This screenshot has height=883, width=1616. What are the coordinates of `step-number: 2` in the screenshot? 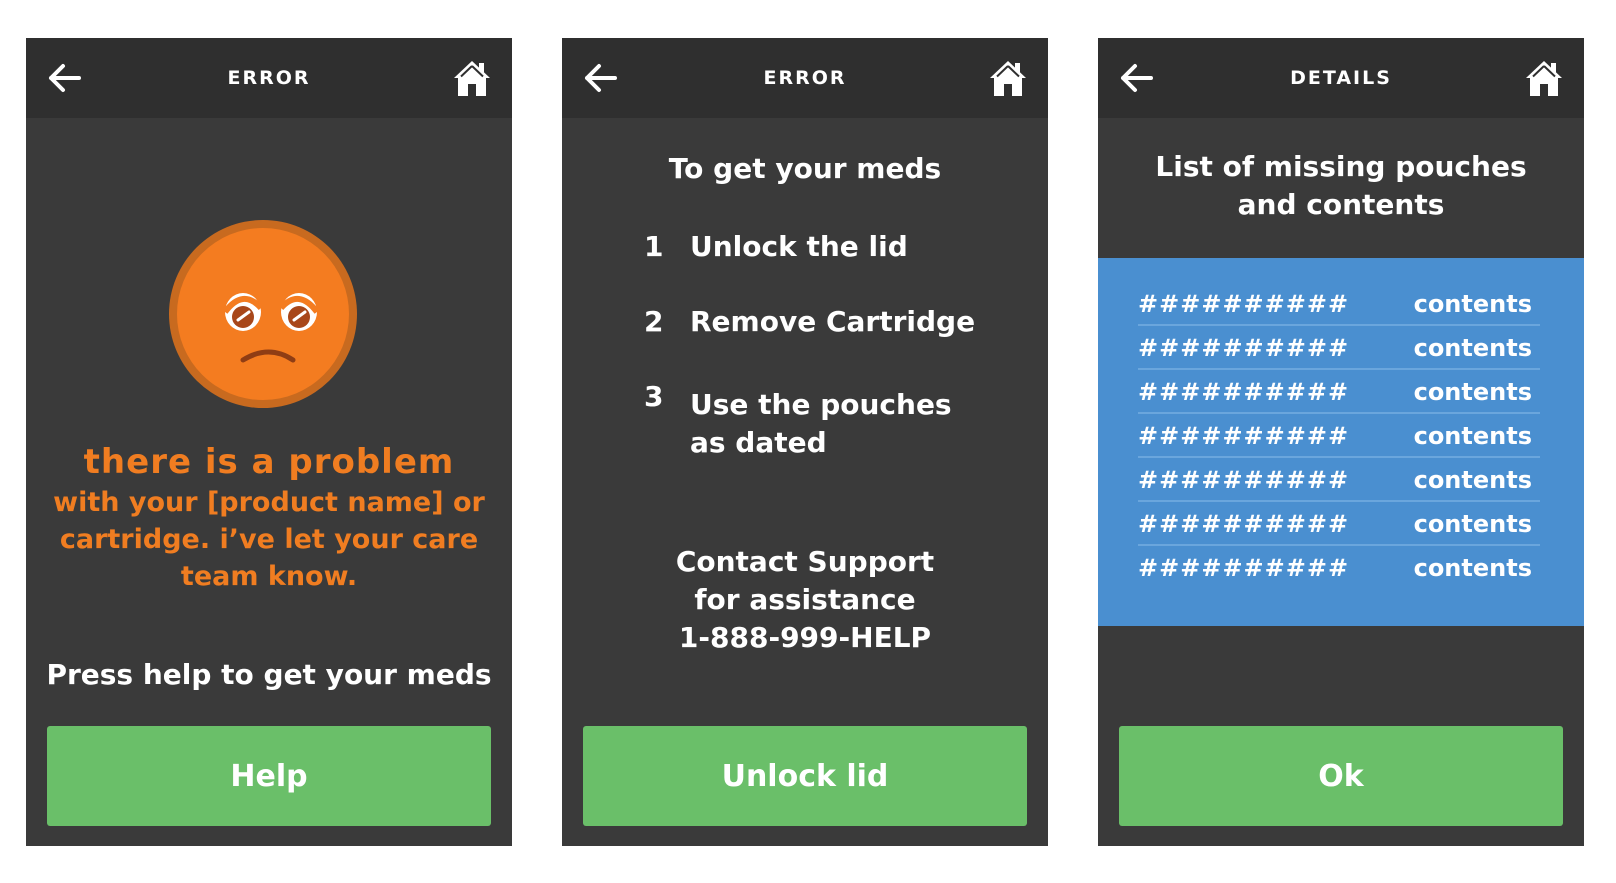 It's located at (654, 321).